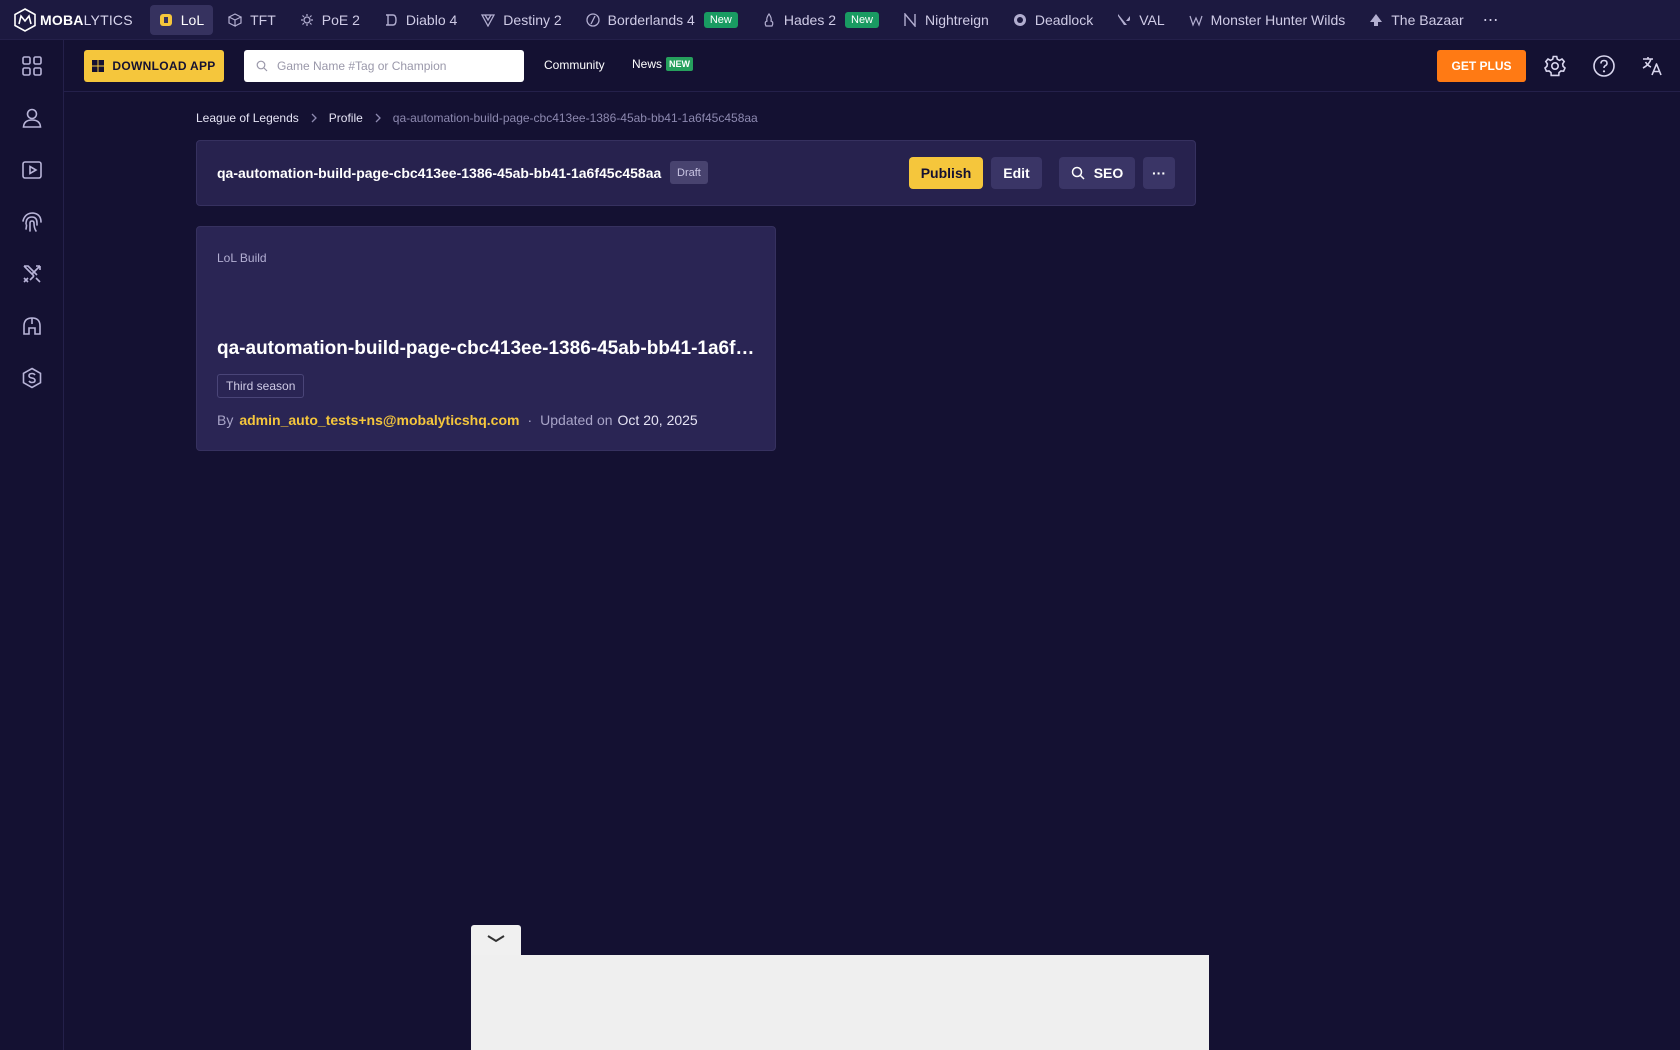 The width and height of the screenshot is (1680, 1050). Describe the element at coordinates (647, 64) in the screenshot. I see `news-link-label: News` at that location.